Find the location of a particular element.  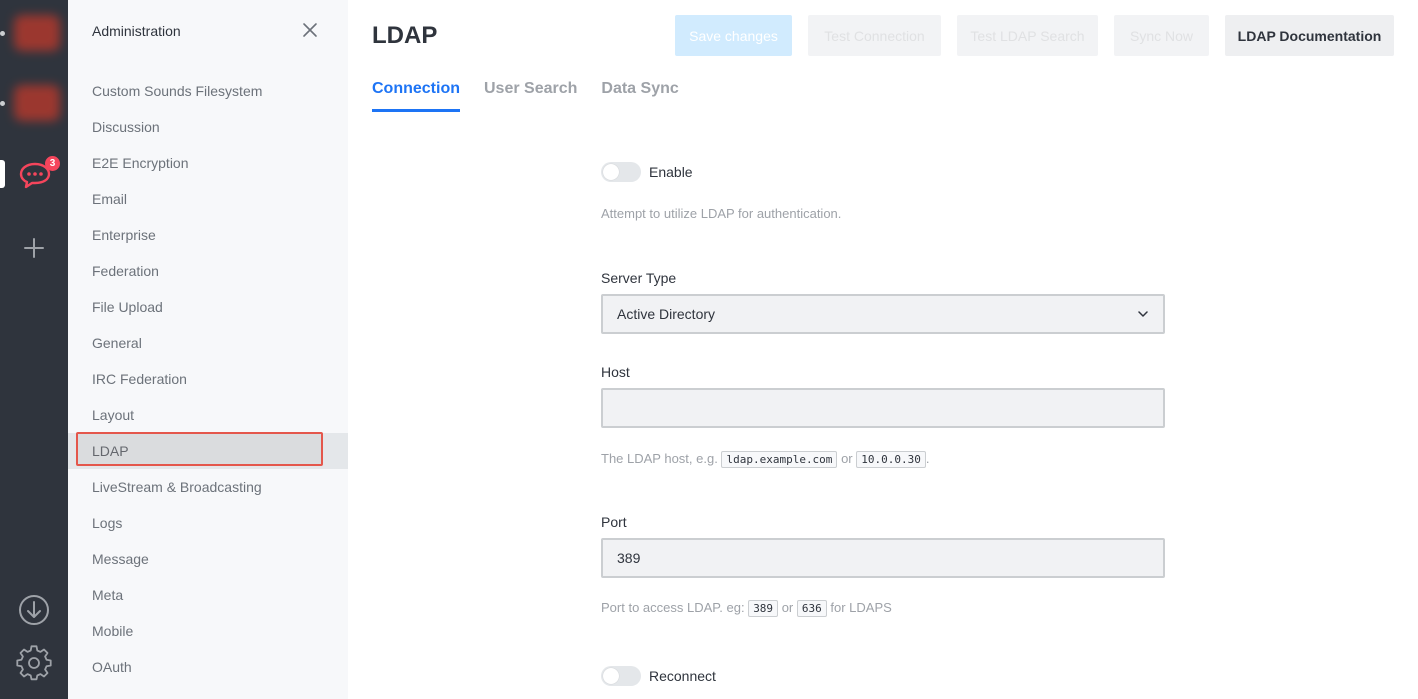

sidebar-item-logs: Logs is located at coordinates (208, 523).